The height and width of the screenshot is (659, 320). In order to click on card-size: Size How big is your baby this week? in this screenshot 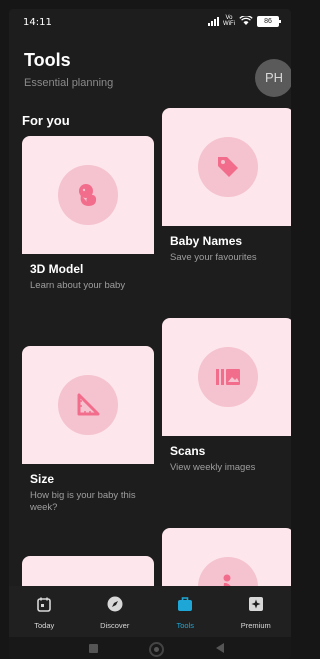, I will do `click(88, 430)`.